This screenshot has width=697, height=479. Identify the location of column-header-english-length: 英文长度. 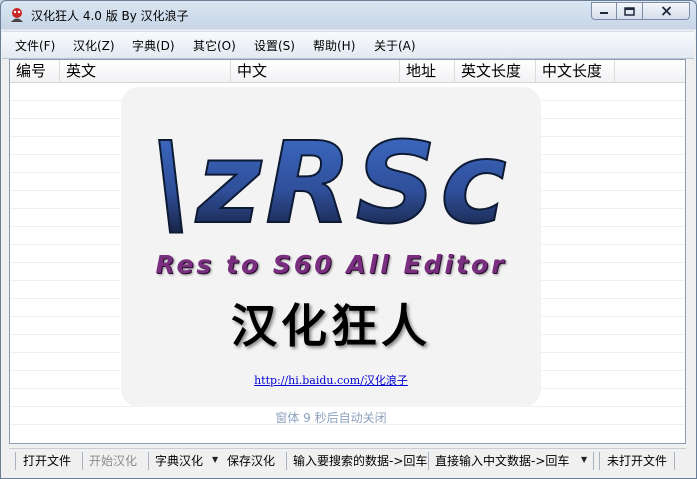
(495, 71).